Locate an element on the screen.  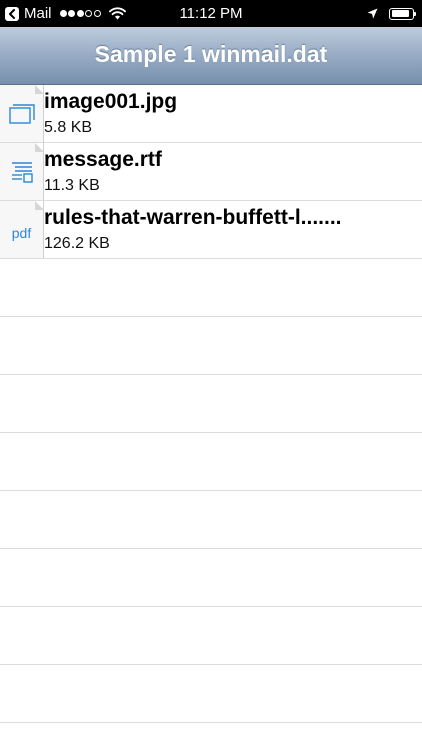
battery-icon is located at coordinates (402, 13).